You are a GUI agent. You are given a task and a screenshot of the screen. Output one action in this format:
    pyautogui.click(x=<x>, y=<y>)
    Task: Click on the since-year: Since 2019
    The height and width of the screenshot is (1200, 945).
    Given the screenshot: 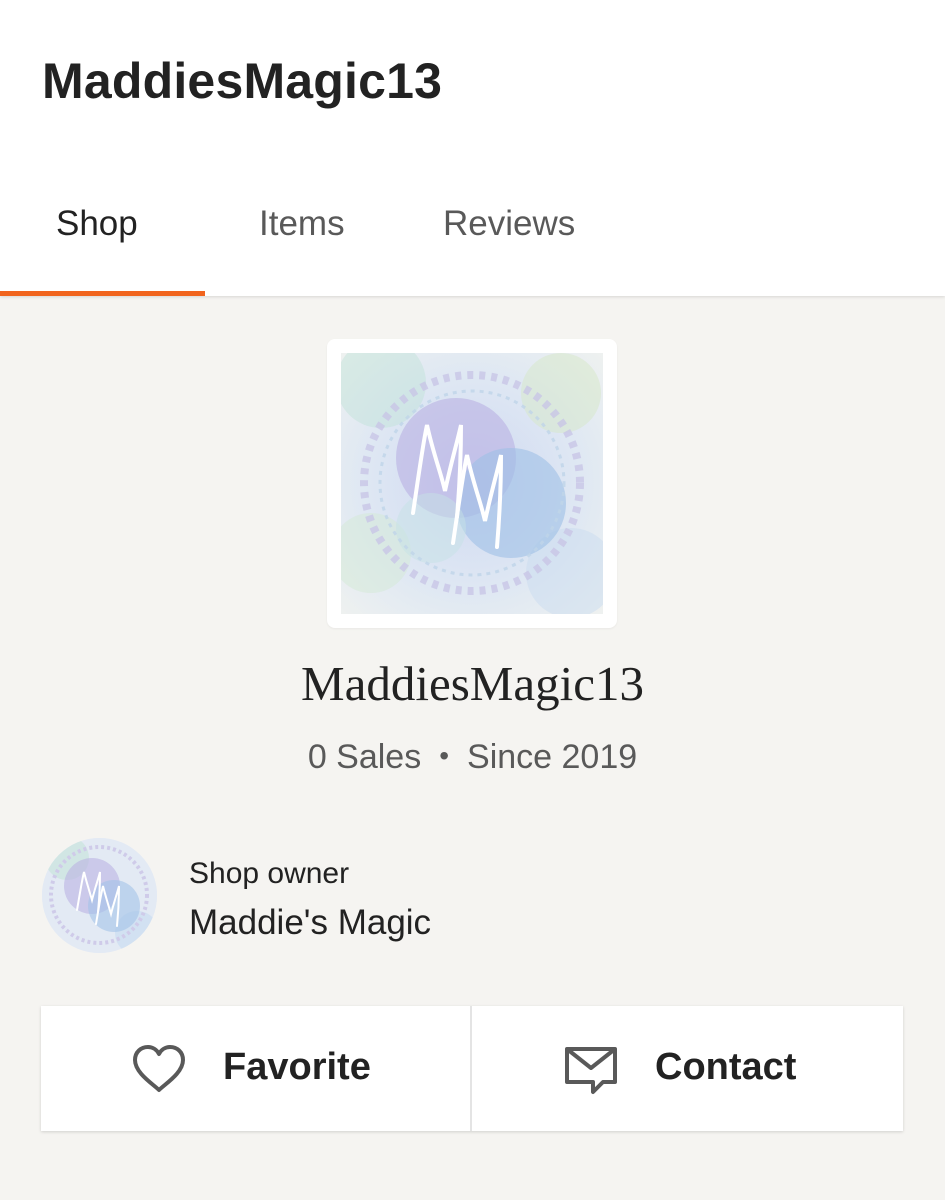 What is the action you would take?
    pyautogui.click(x=552, y=757)
    